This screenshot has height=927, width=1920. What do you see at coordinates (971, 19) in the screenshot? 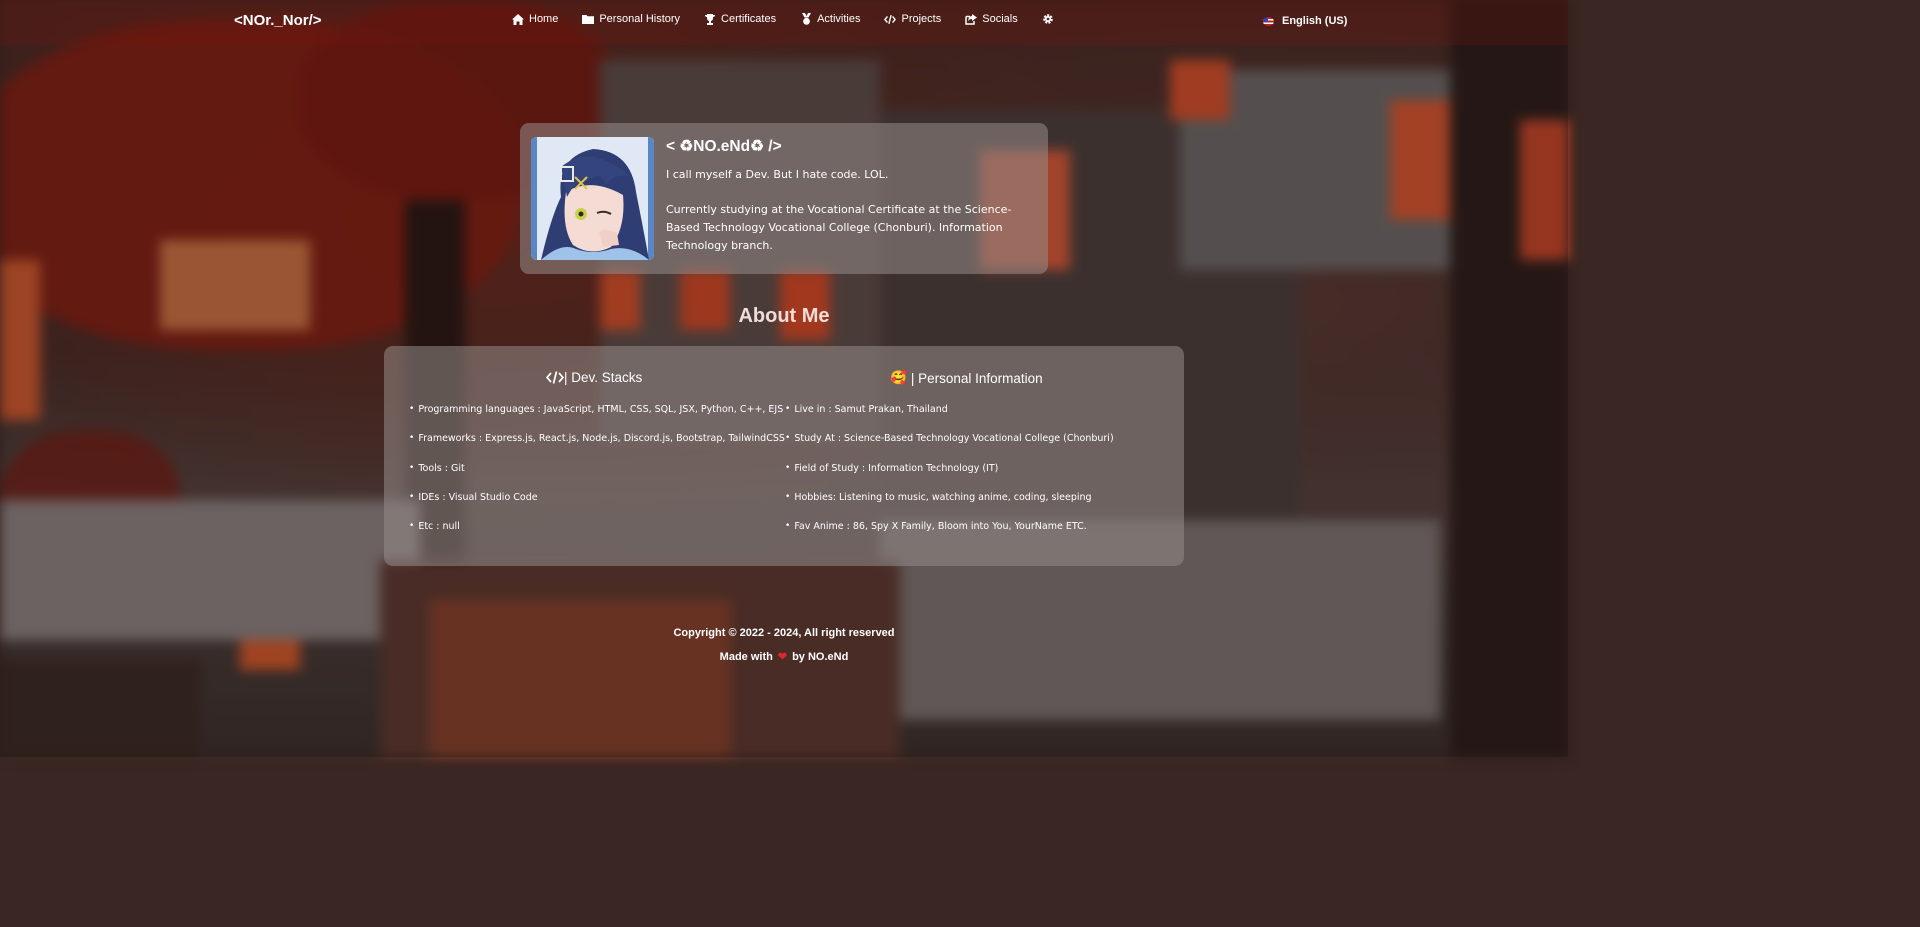
I see `share-icon` at bounding box center [971, 19].